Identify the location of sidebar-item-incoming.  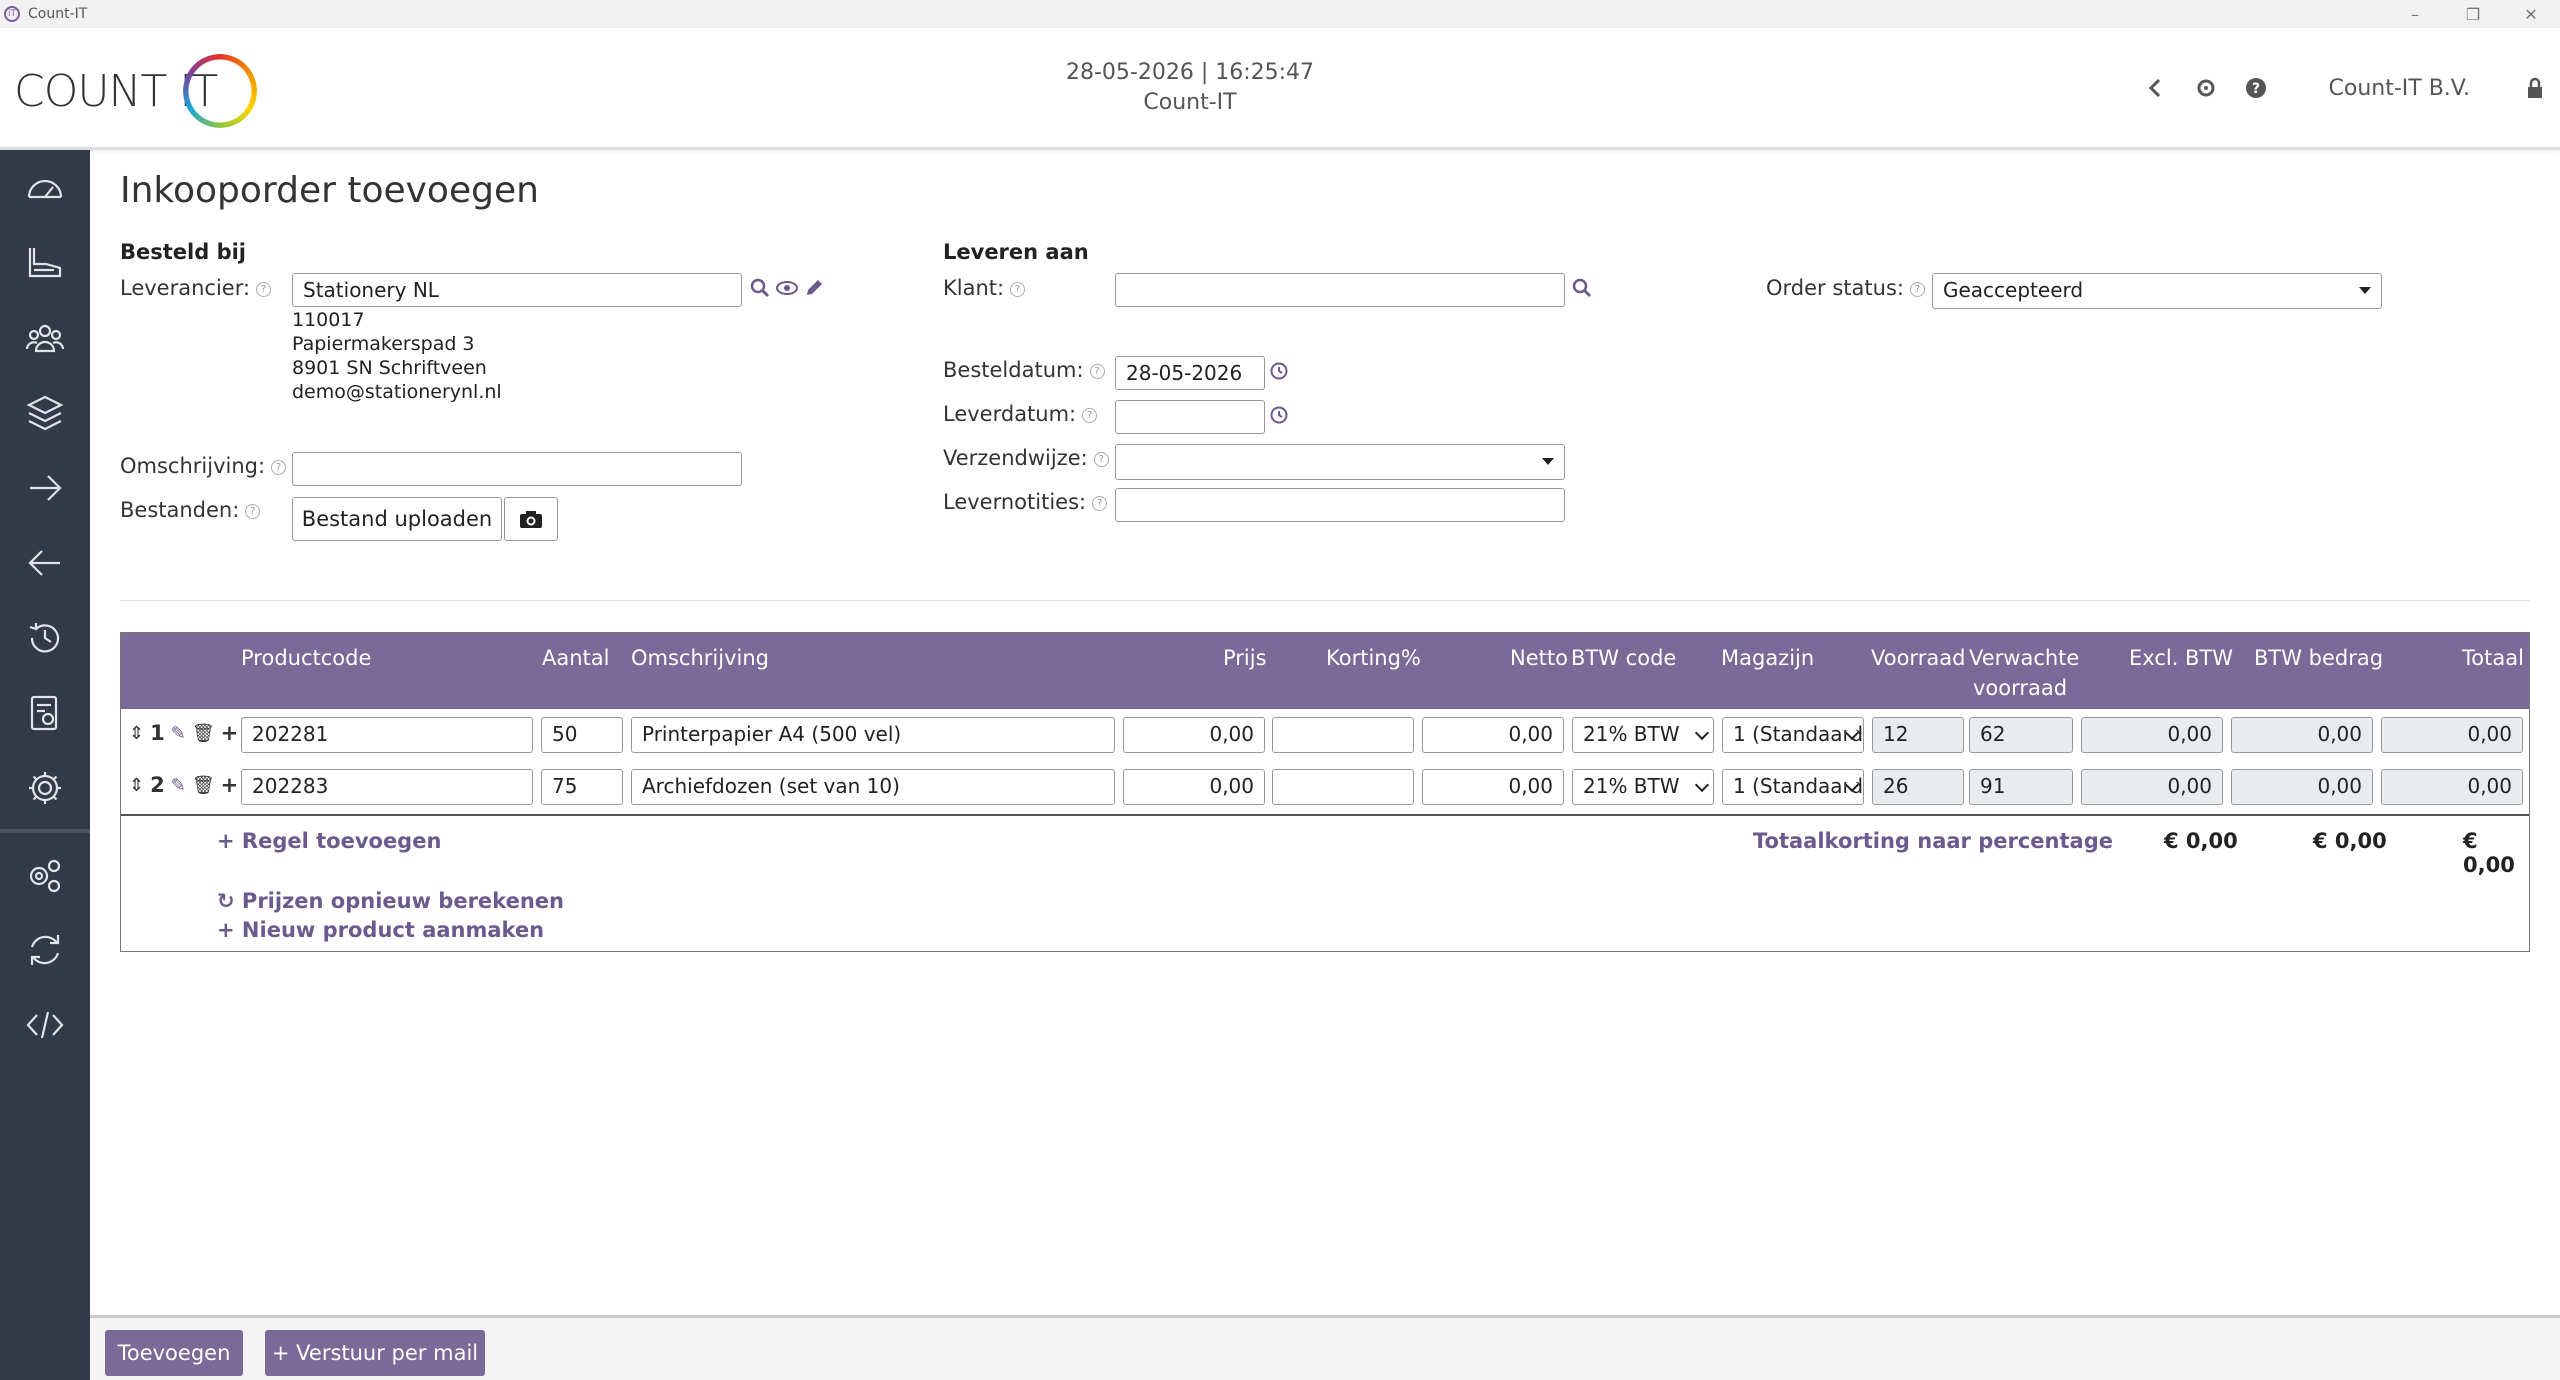
(45, 562).